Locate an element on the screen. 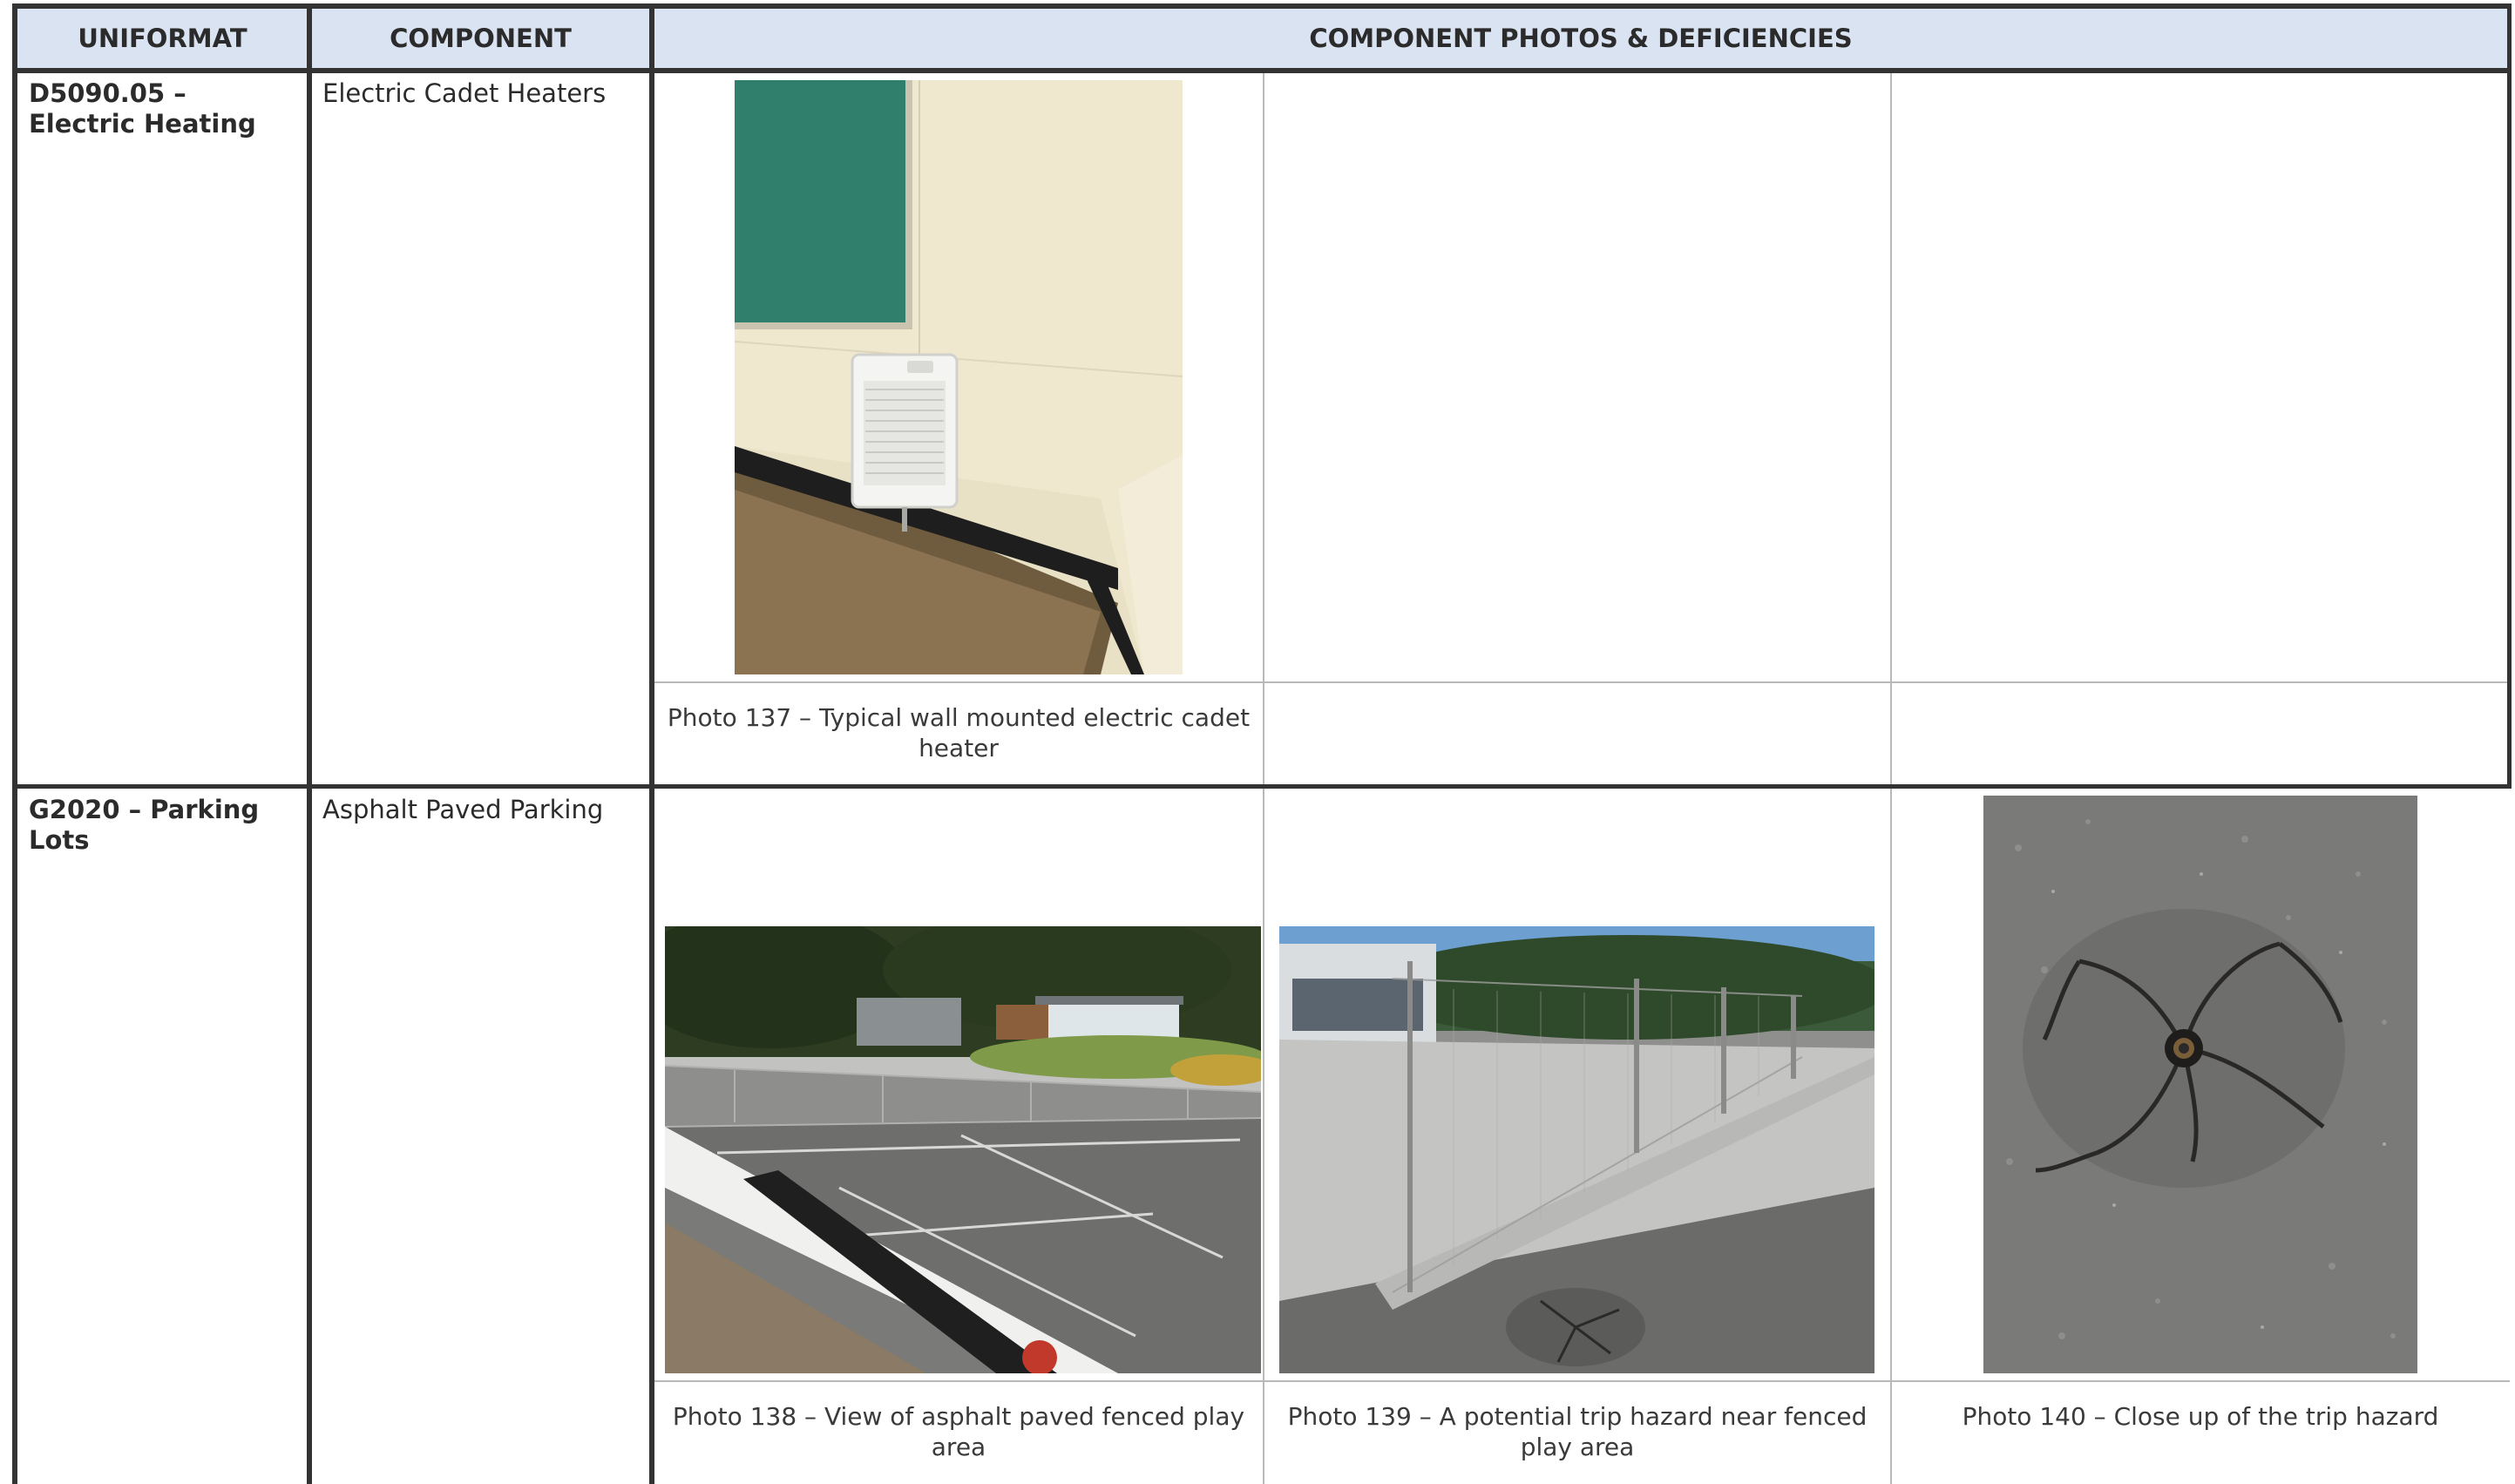 The height and width of the screenshot is (1484, 2515). photo-138-play-area is located at coordinates (963, 1149).